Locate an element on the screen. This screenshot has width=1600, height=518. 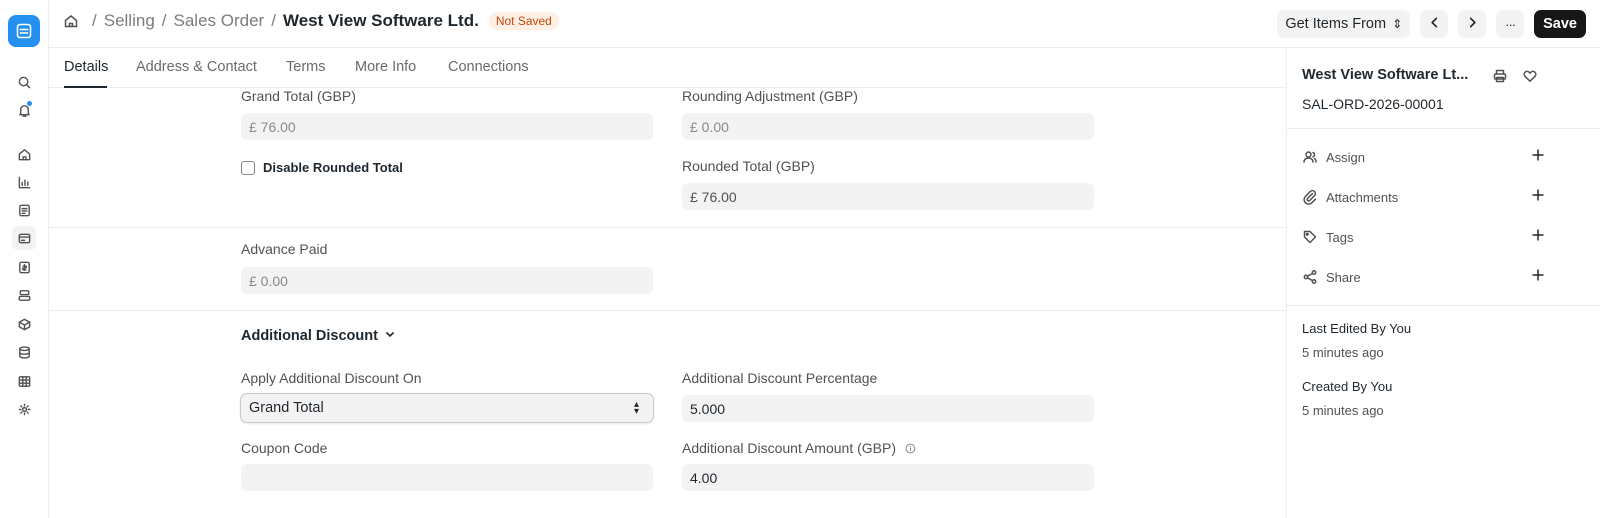
add-assign-icon is located at coordinates (1539, 156).